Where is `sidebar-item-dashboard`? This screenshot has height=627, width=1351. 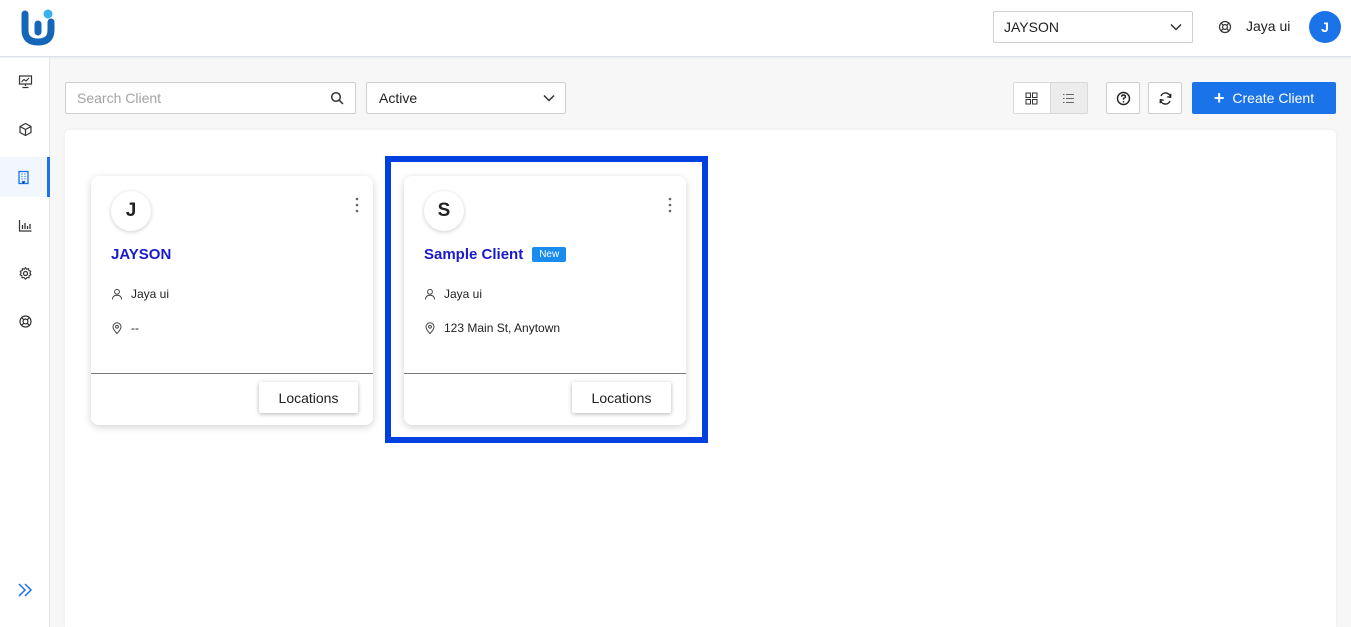 sidebar-item-dashboard is located at coordinates (25, 81).